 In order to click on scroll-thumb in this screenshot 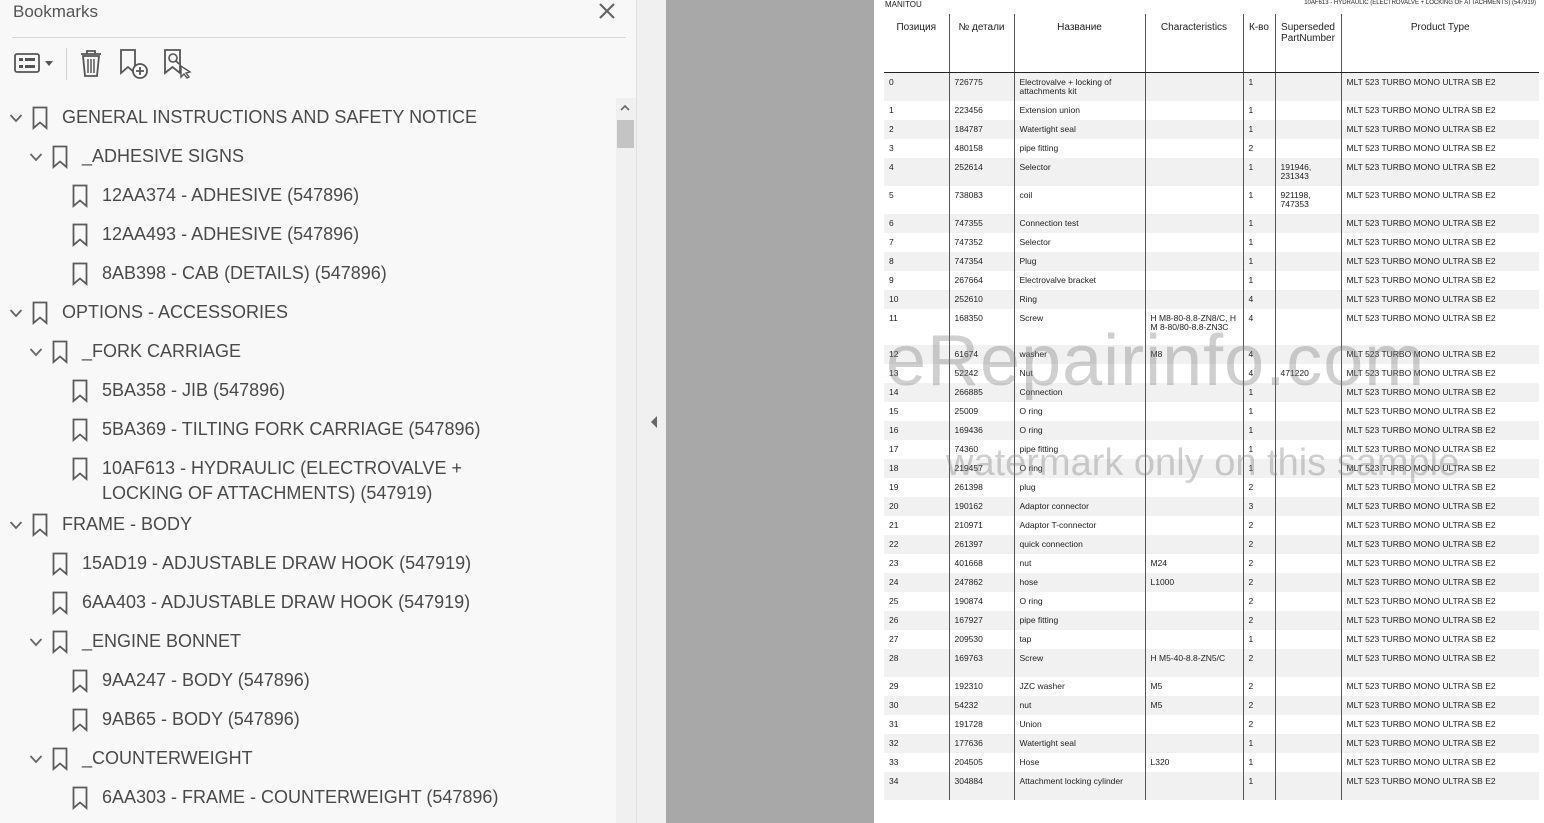, I will do `click(625, 134)`.